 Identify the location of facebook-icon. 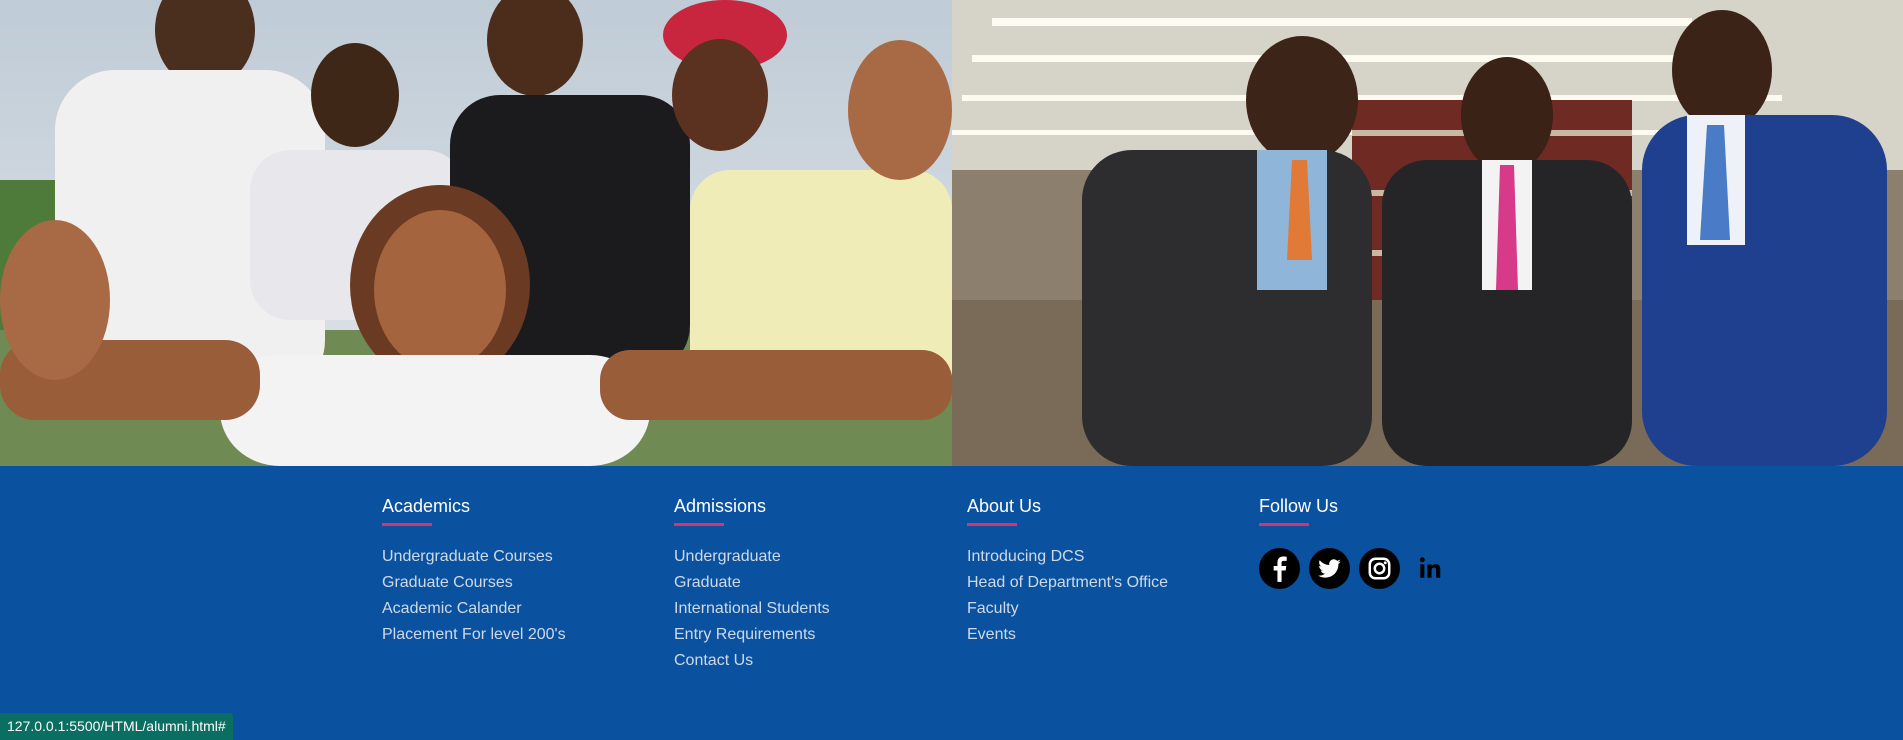
(1279, 568).